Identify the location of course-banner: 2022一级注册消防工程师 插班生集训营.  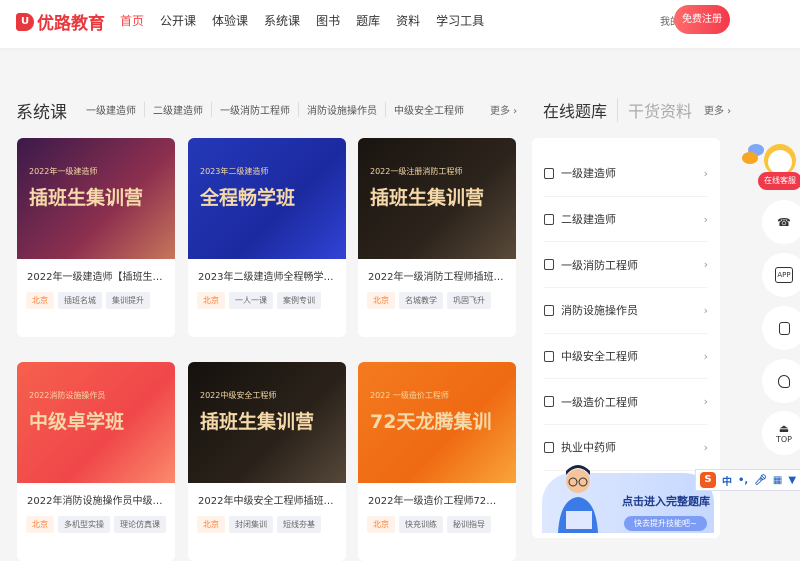
(437, 198).